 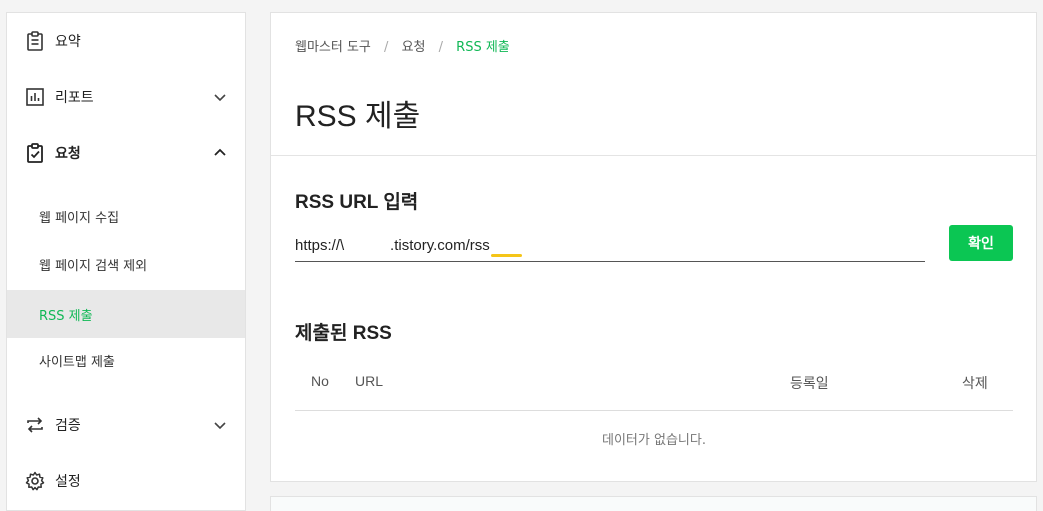 What do you see at coordinates (35, 425) in the screenshot?
I see `repeat-arrows-icon` at bounding box center [35, 425].